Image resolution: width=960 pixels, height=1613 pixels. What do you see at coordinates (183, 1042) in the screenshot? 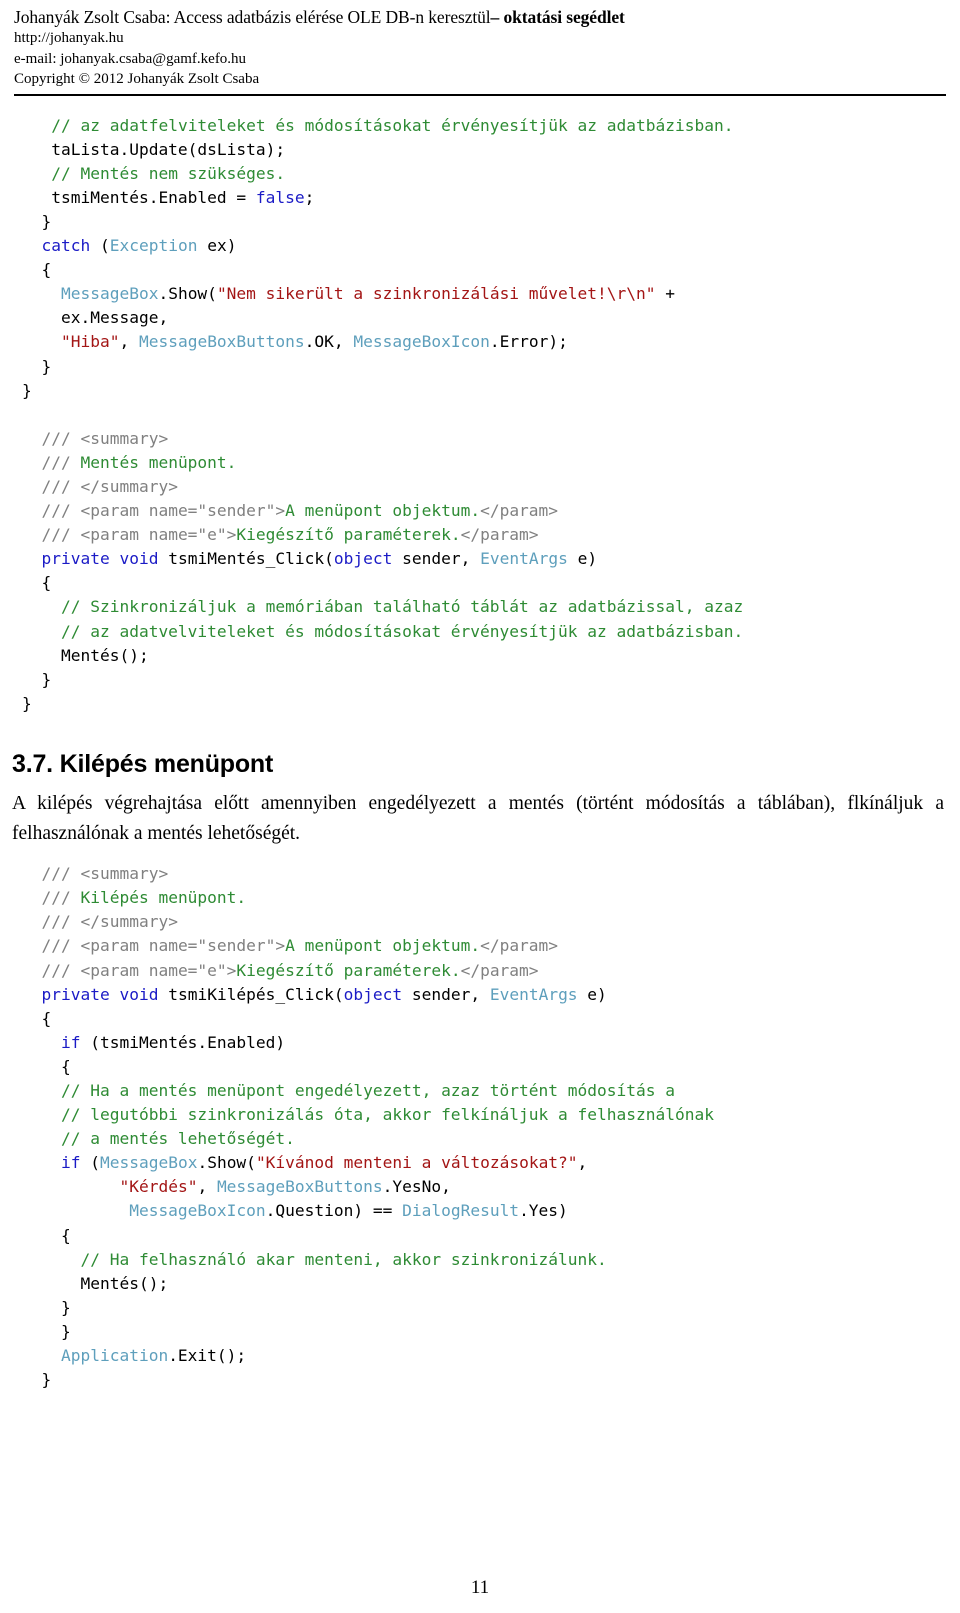
I see `code-token: (tsmiMentés.Enabled)` at bounding box center [183, 1042].